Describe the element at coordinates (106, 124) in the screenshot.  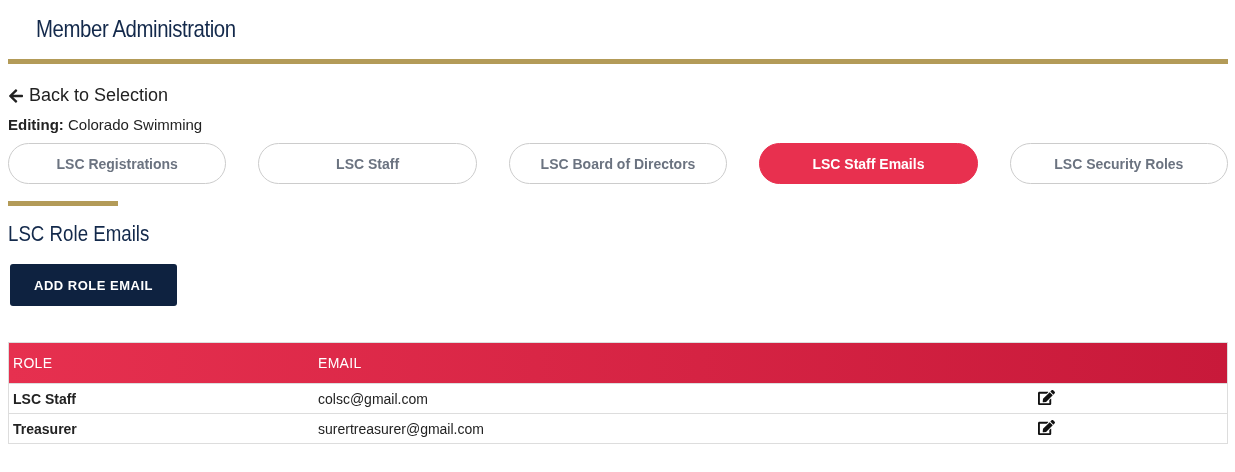
I see `editing-label: Editing: Colorado Swimming` at that location.